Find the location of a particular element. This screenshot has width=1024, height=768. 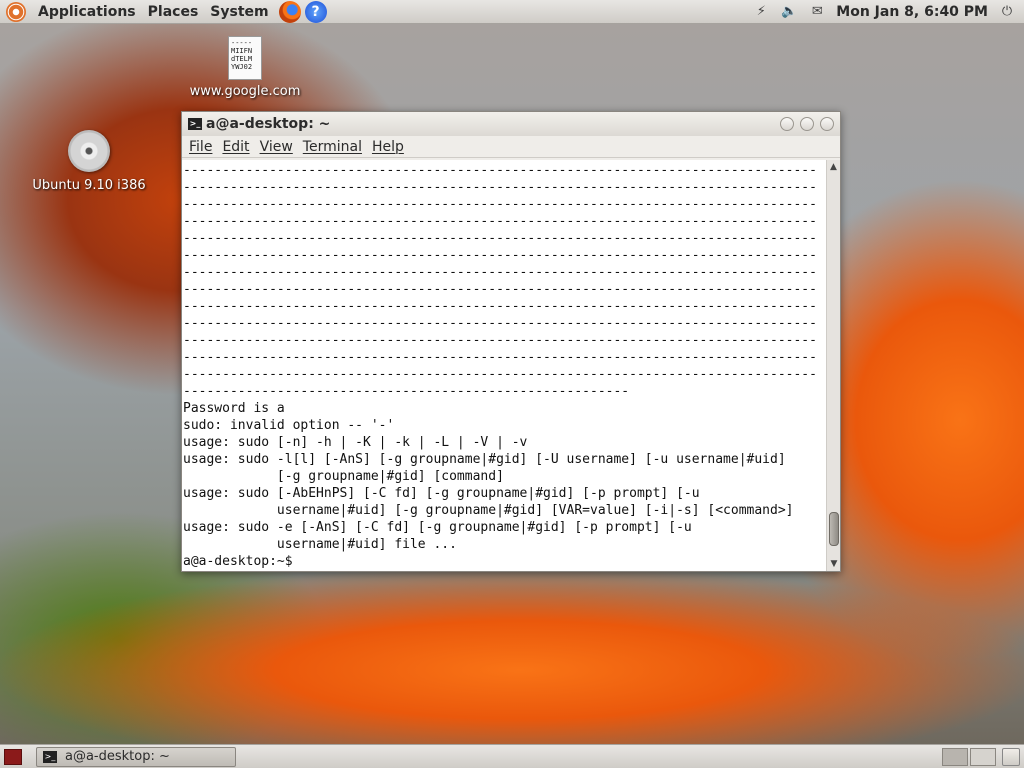

network-icon: ⚡ is located at coordinates (761, 11).